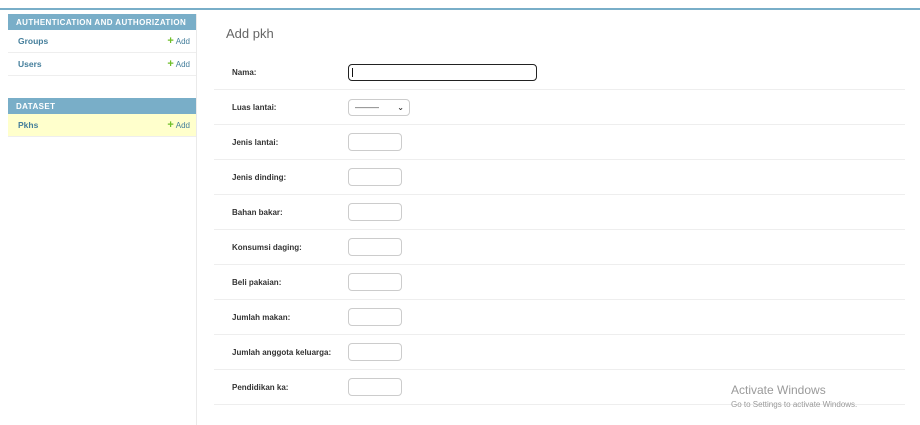 The width and height of the screenshot is (920, 425). I want to click on form-row-nama: Nama:, so click(559, 72).